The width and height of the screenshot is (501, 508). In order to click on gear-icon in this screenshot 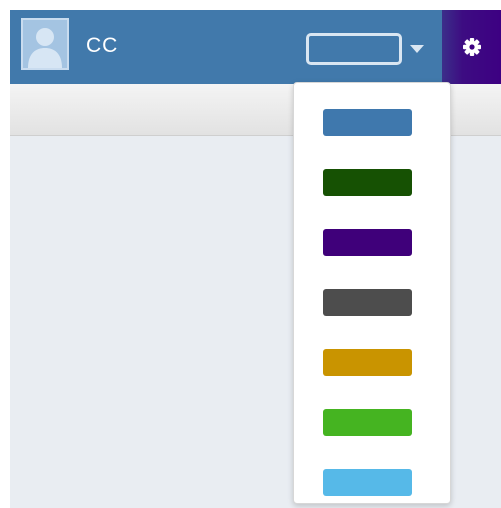, I will do `click(472, 47)`.